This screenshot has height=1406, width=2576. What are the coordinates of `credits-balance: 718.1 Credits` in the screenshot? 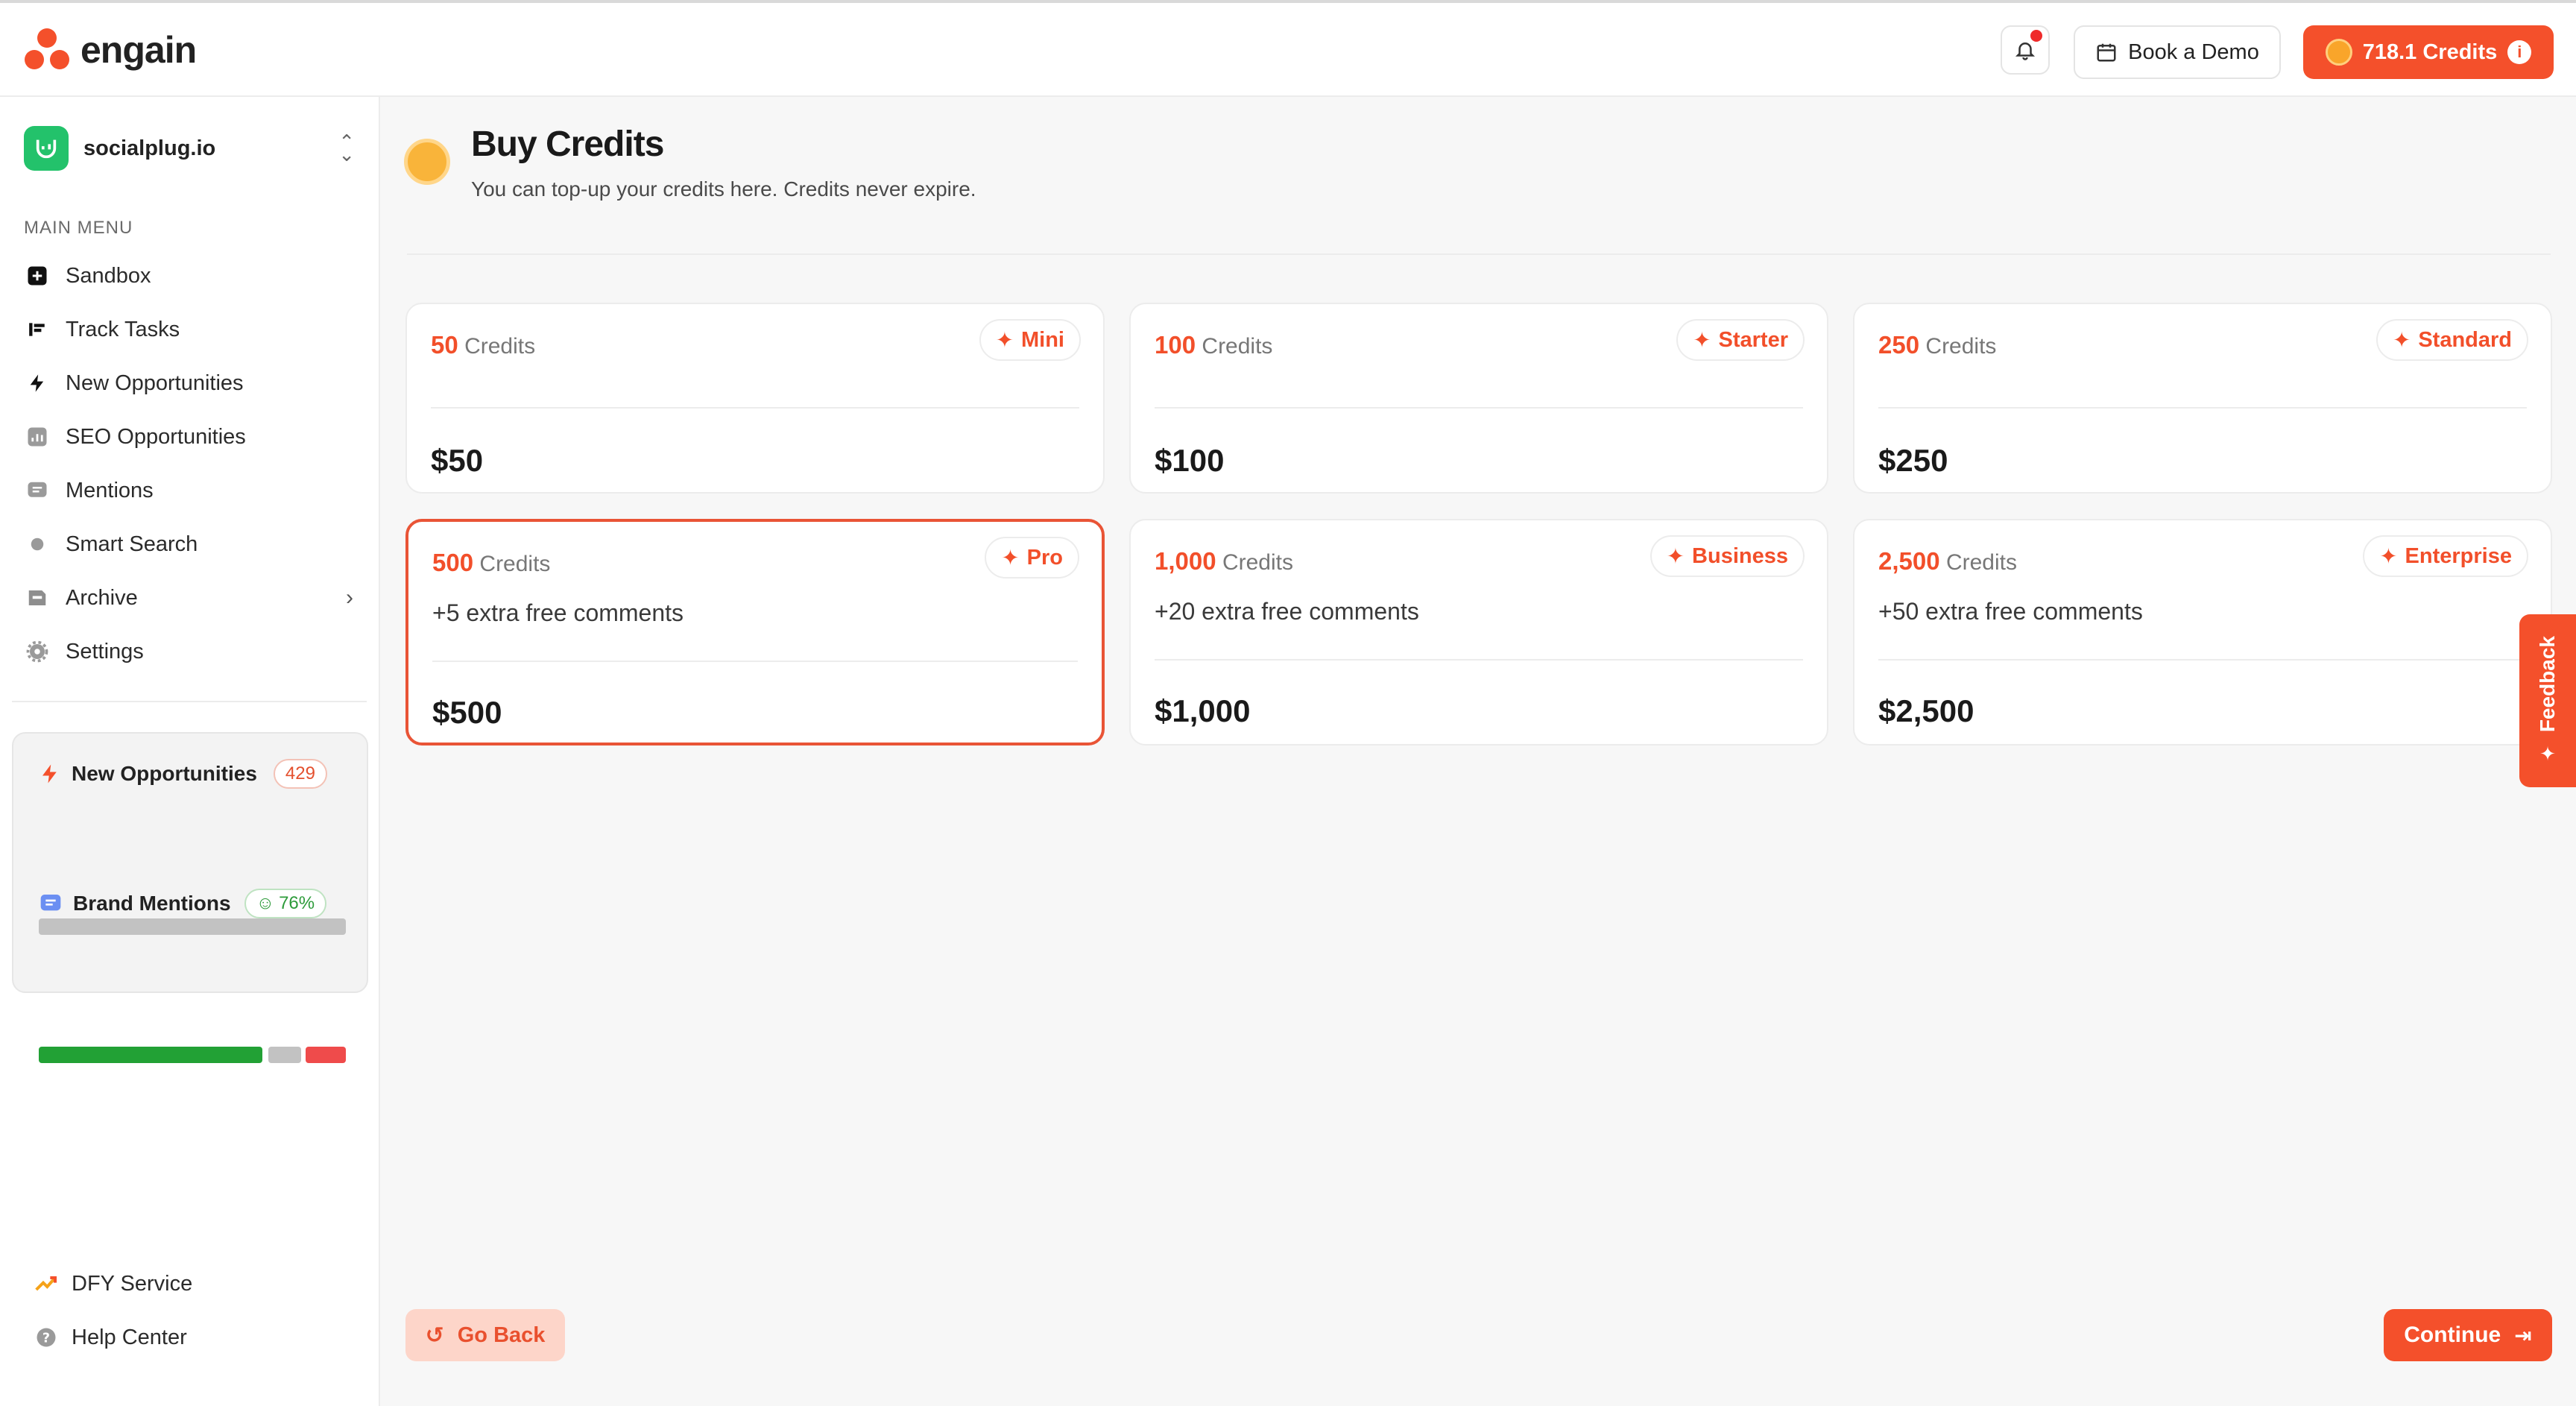 It's located at (2430, 52).